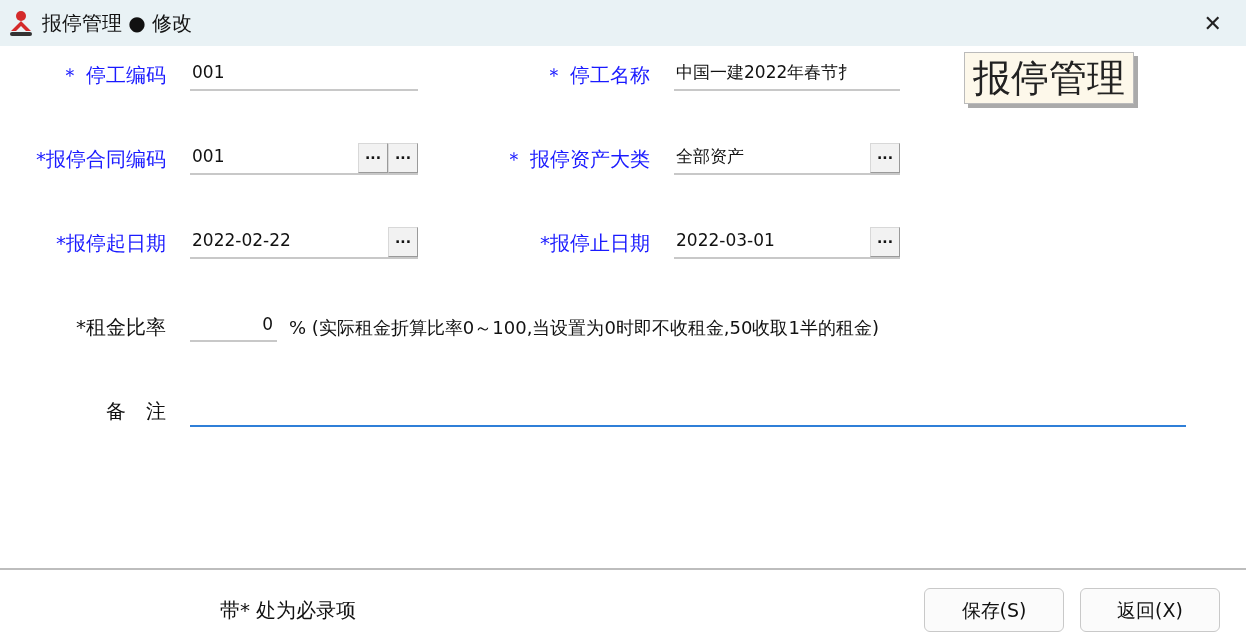 This screenshot has height=634, width=1246. I want to click on field-label: *报停合同编码, so click(101, 159).